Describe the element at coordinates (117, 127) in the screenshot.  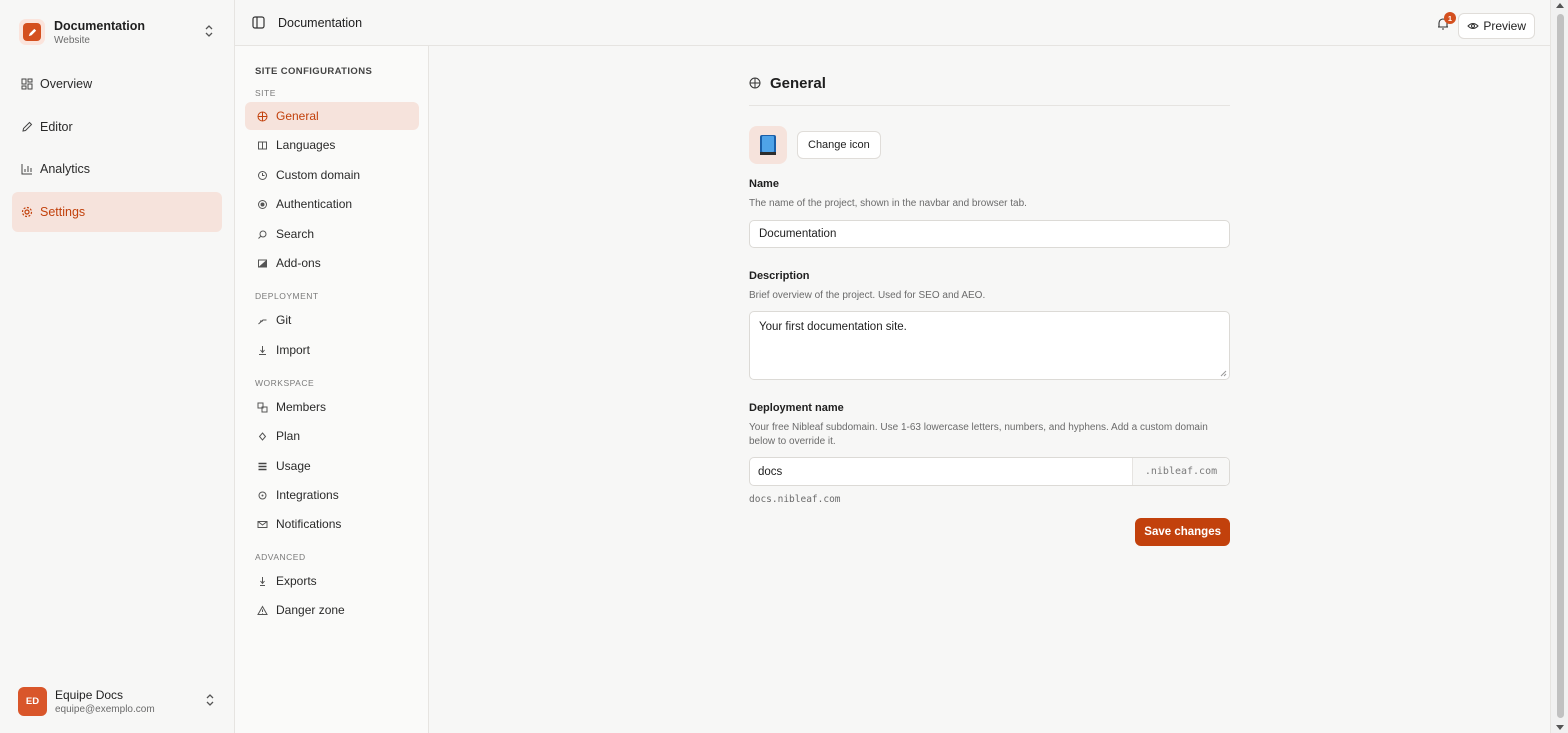
I see `nav-item-editor: Editor` at that location.